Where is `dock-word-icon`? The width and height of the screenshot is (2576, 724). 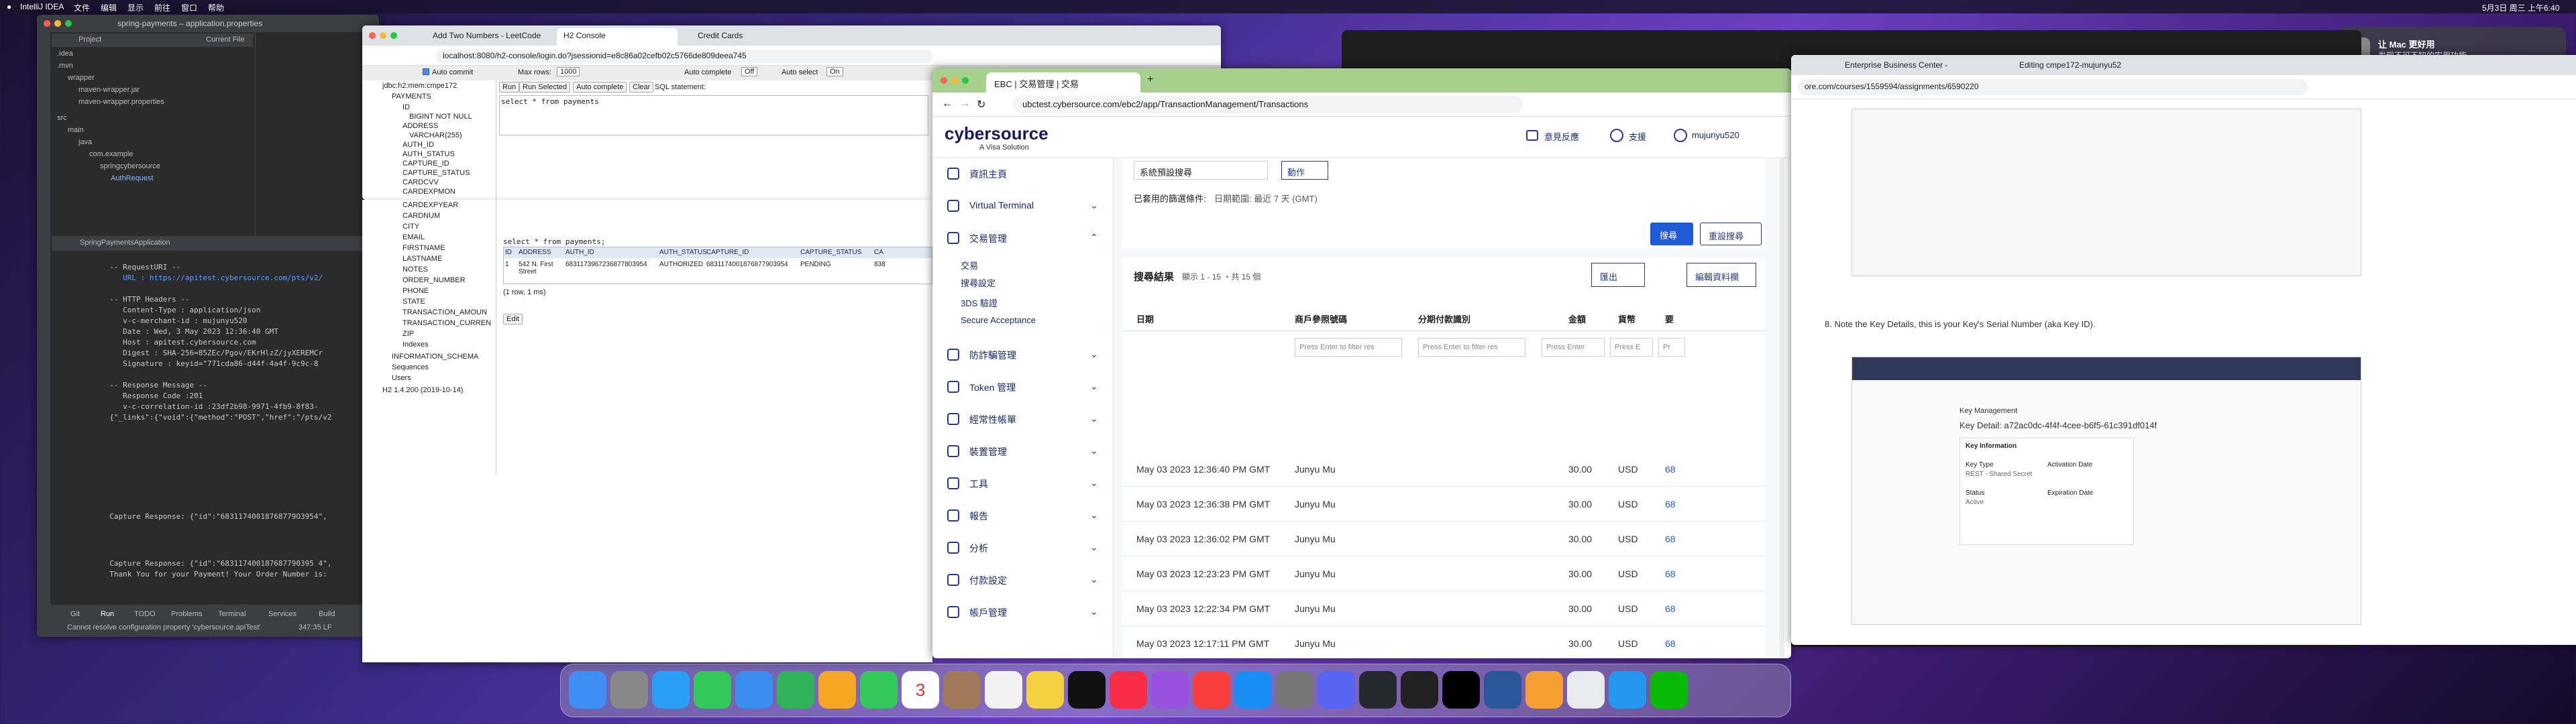
dock-word-icon is located at coordinates (1502, 690).